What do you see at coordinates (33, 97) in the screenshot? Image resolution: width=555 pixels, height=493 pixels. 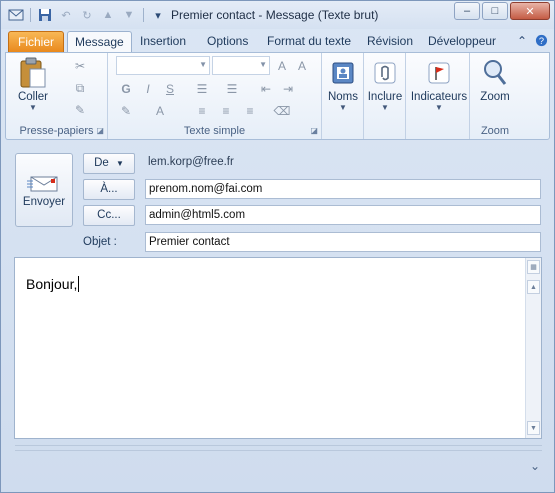 I see `paste-label: Coller` at bounding box center [33, 97].